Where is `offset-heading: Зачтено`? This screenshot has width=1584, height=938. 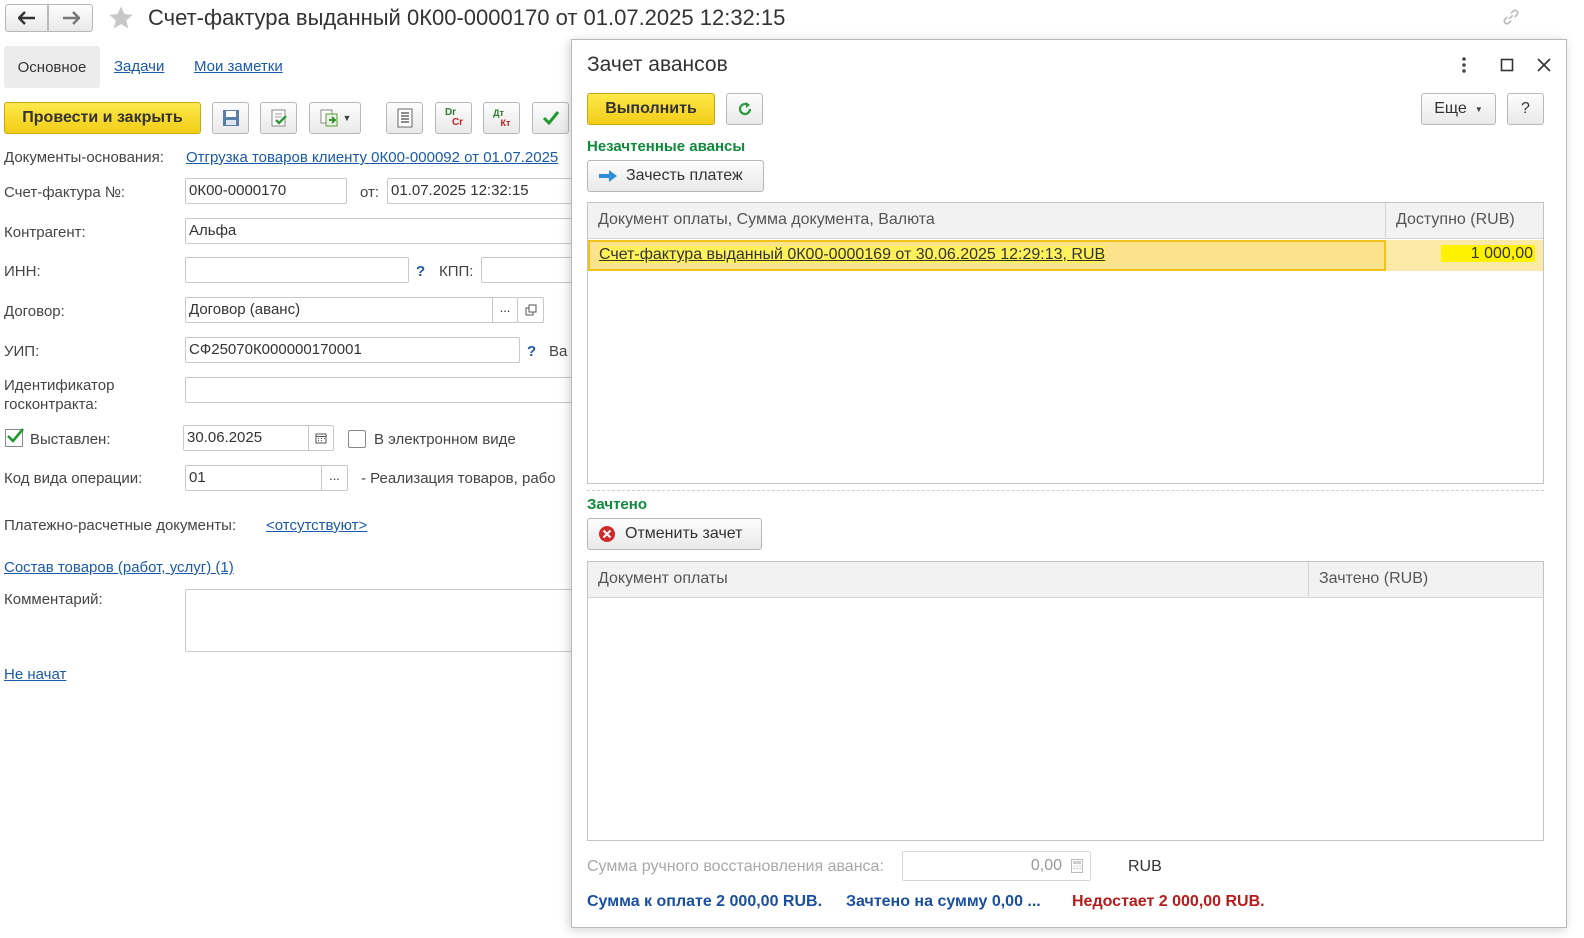
offset-heading: Зачтено is located at coordinates (617, 504).